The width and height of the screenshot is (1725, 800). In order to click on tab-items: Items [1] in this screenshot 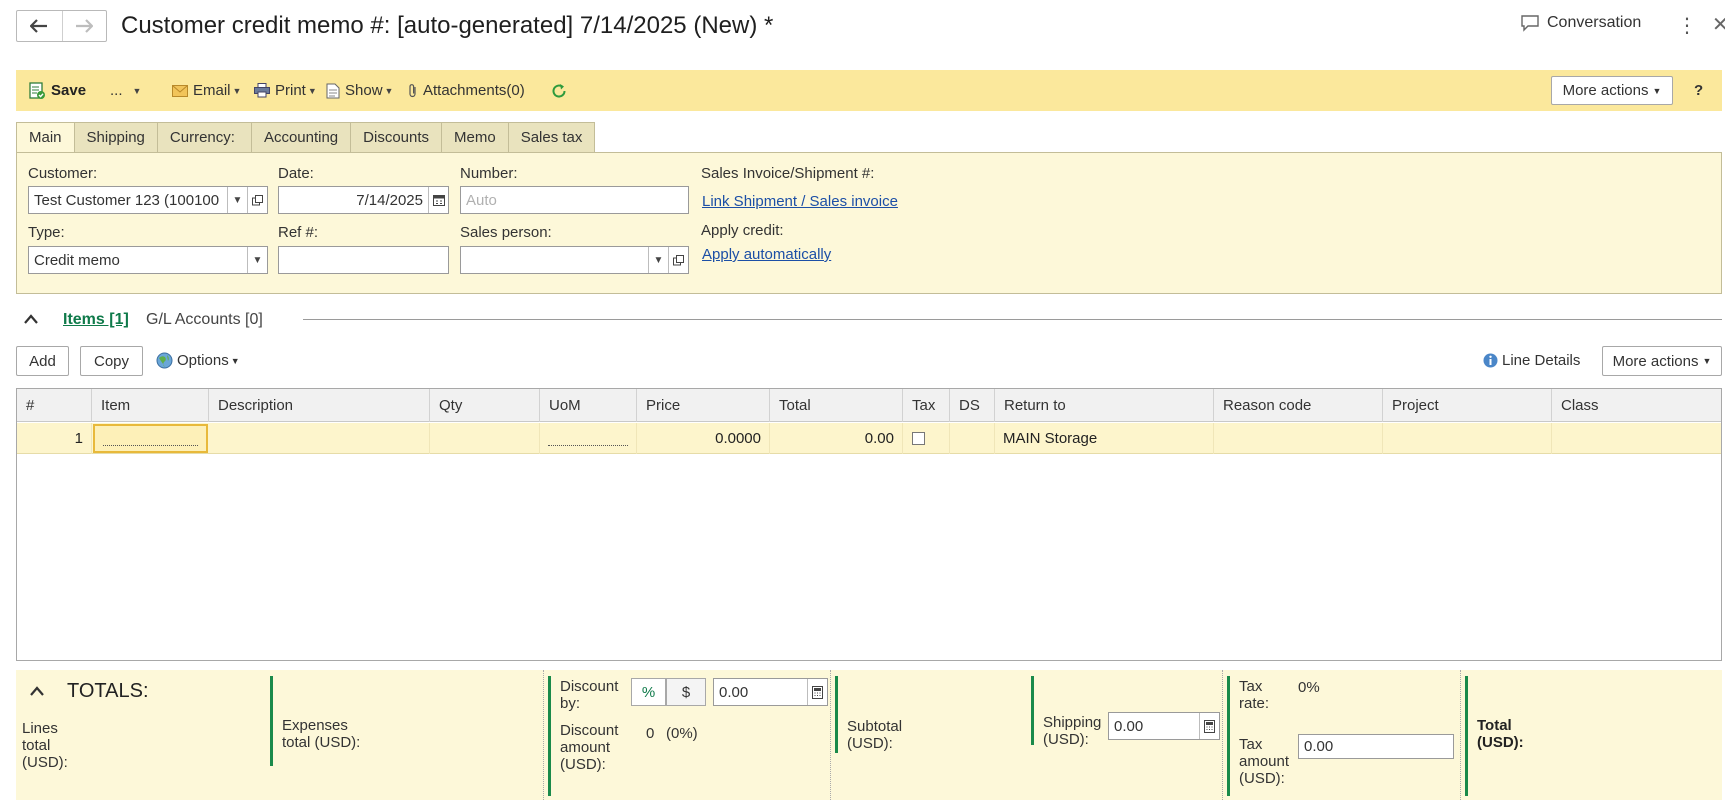, I will do `click(96, 320)`.